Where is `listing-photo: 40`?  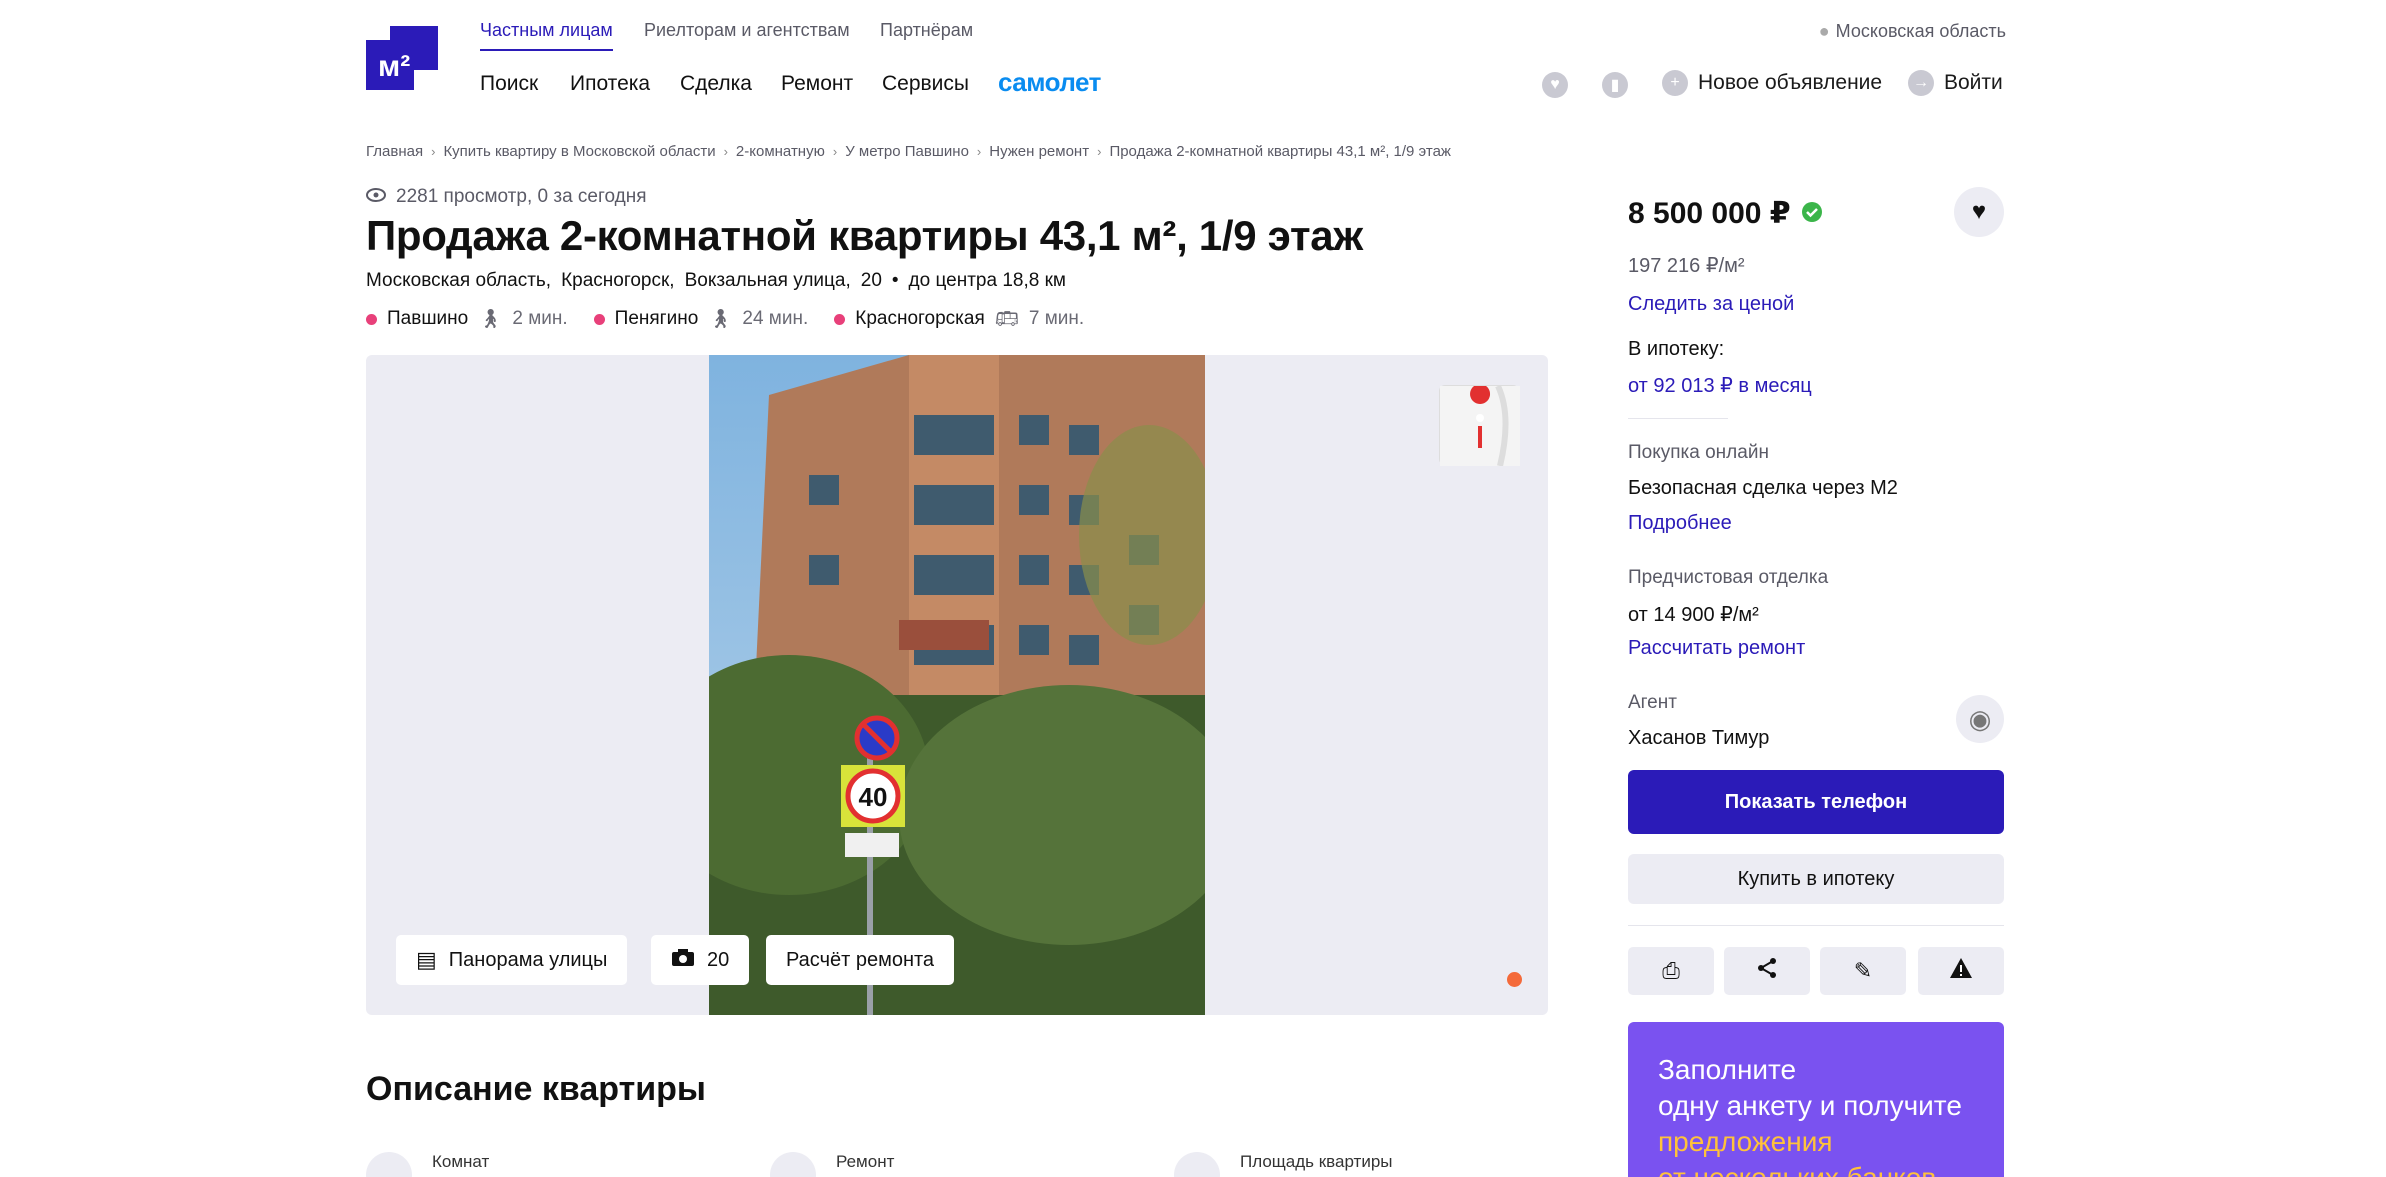 listing-photo: 40 is located at coordinates (957, 685).